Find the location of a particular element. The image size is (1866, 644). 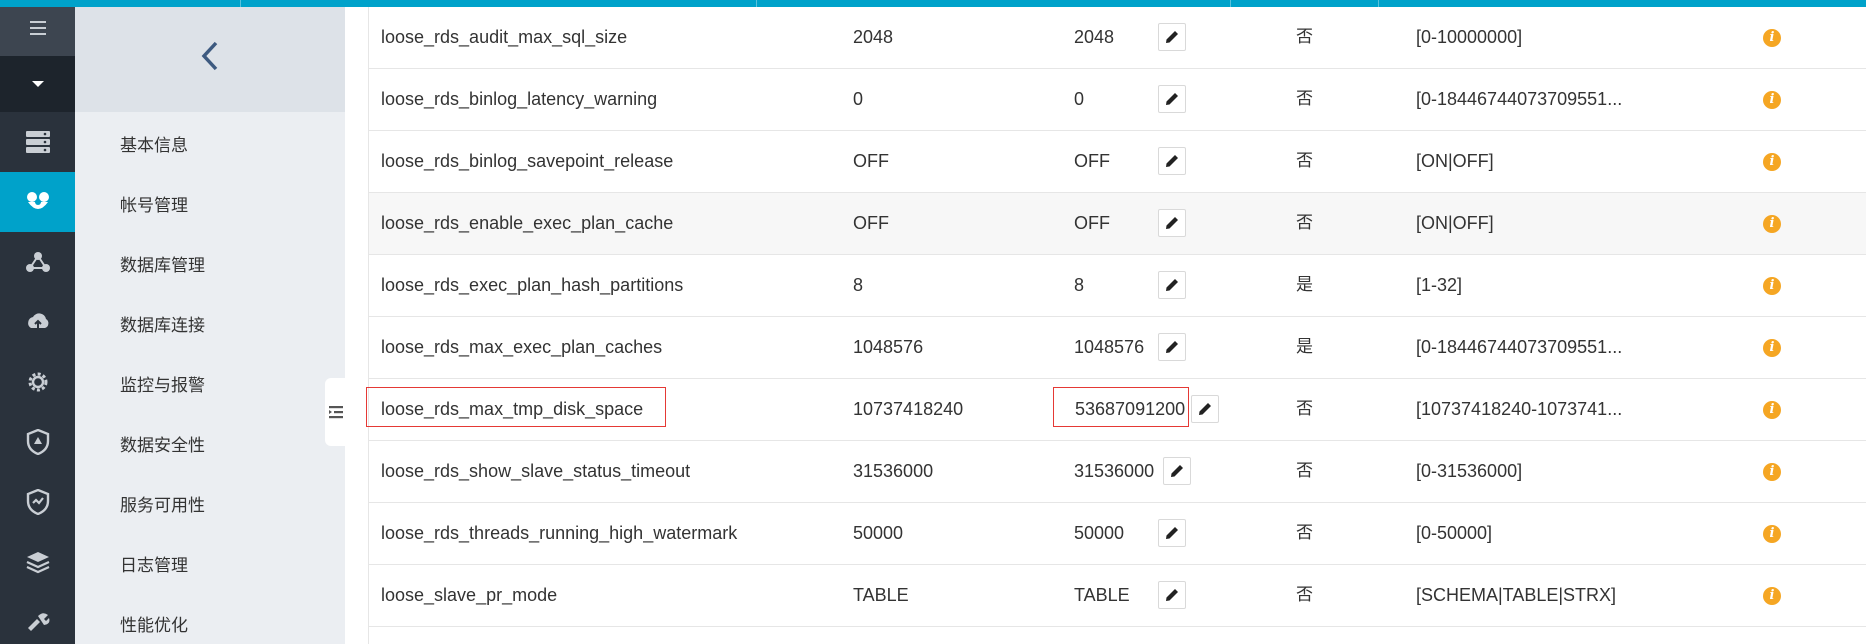

server-list-icon is located at coordinates (37, 142).